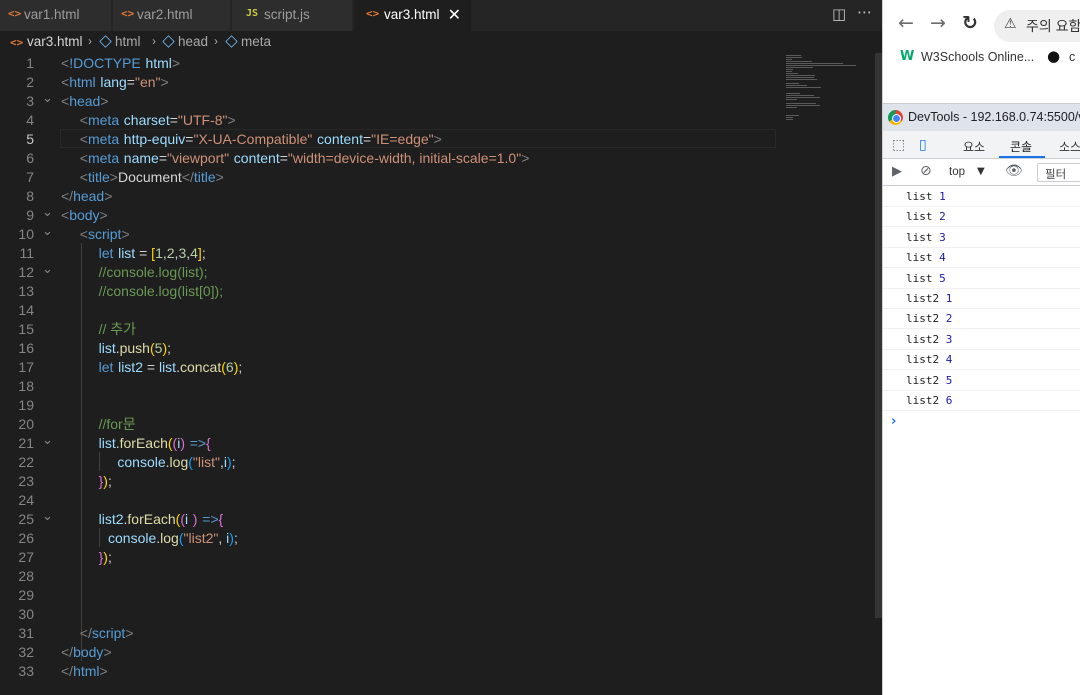 The width and height of the screenshot is (1080, 695). What do you see at coordinates (981, 117) in the screenshot?
I see `devtools-titlebar: DevTools - 192.168.0.74:5500/va` at bounding box center [981, 117].